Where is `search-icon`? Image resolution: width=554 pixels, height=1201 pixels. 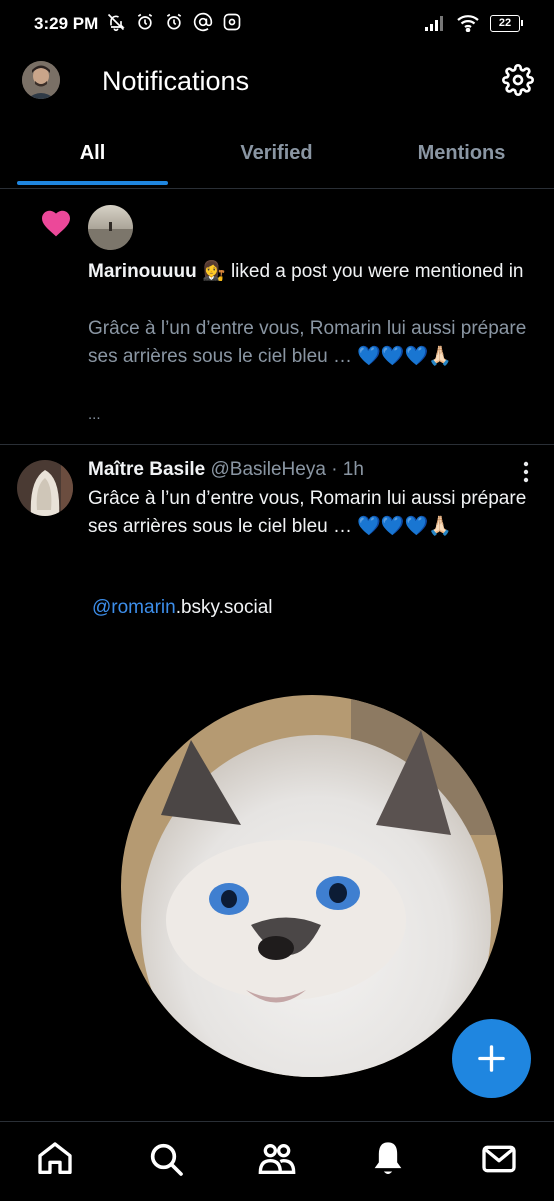
search-icon is located at coordinates (166, 1159).